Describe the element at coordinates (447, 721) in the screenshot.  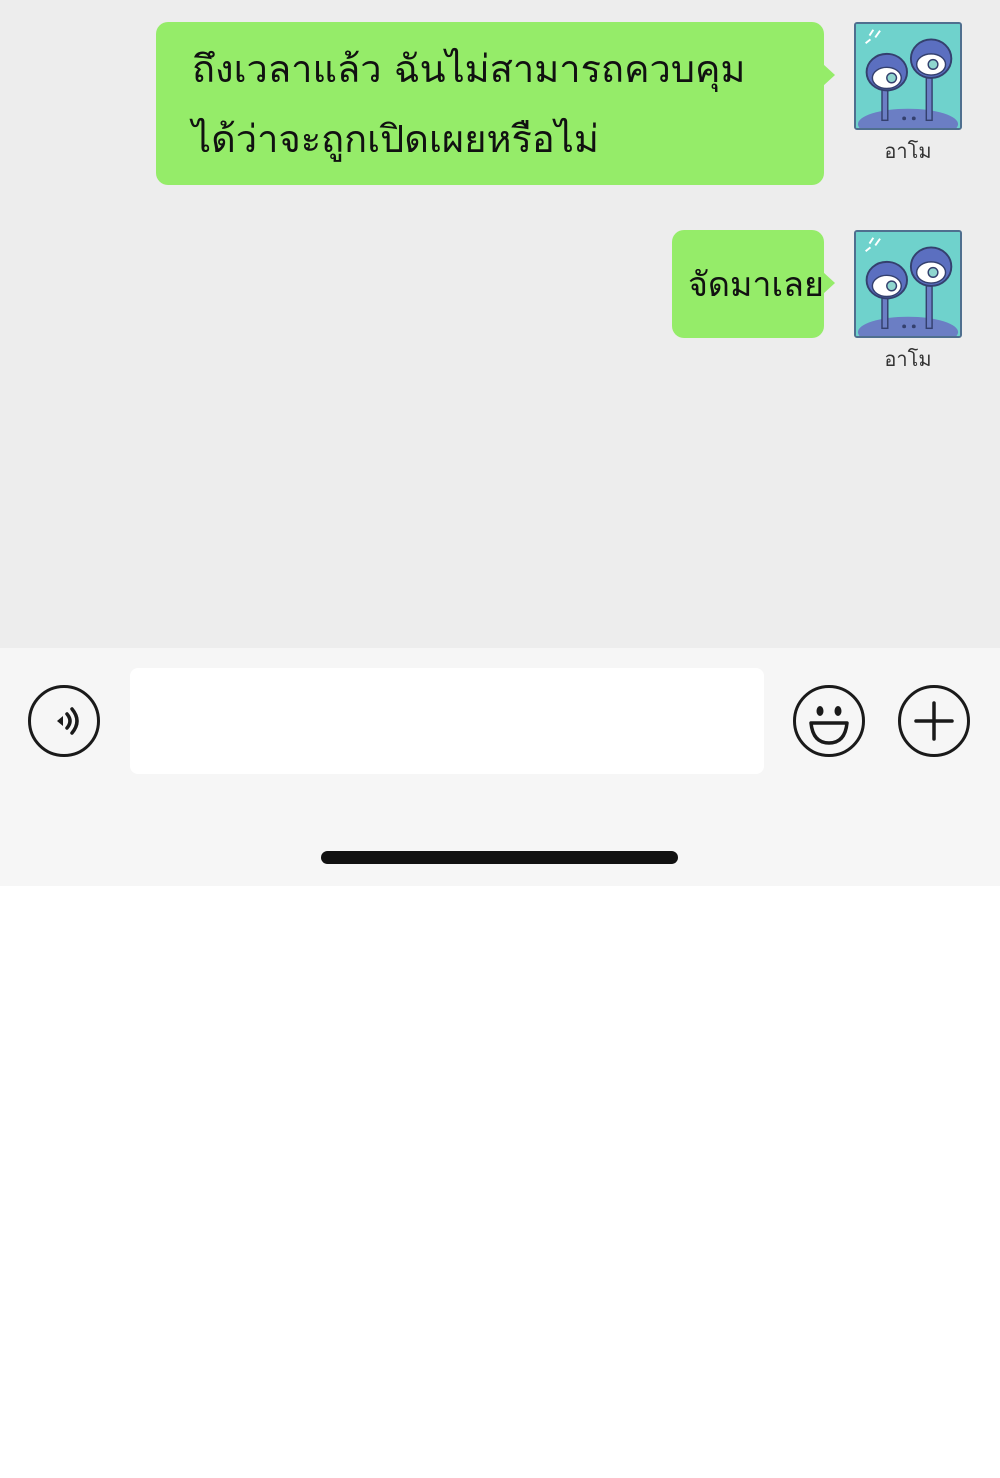
I see `message-input` at that location.